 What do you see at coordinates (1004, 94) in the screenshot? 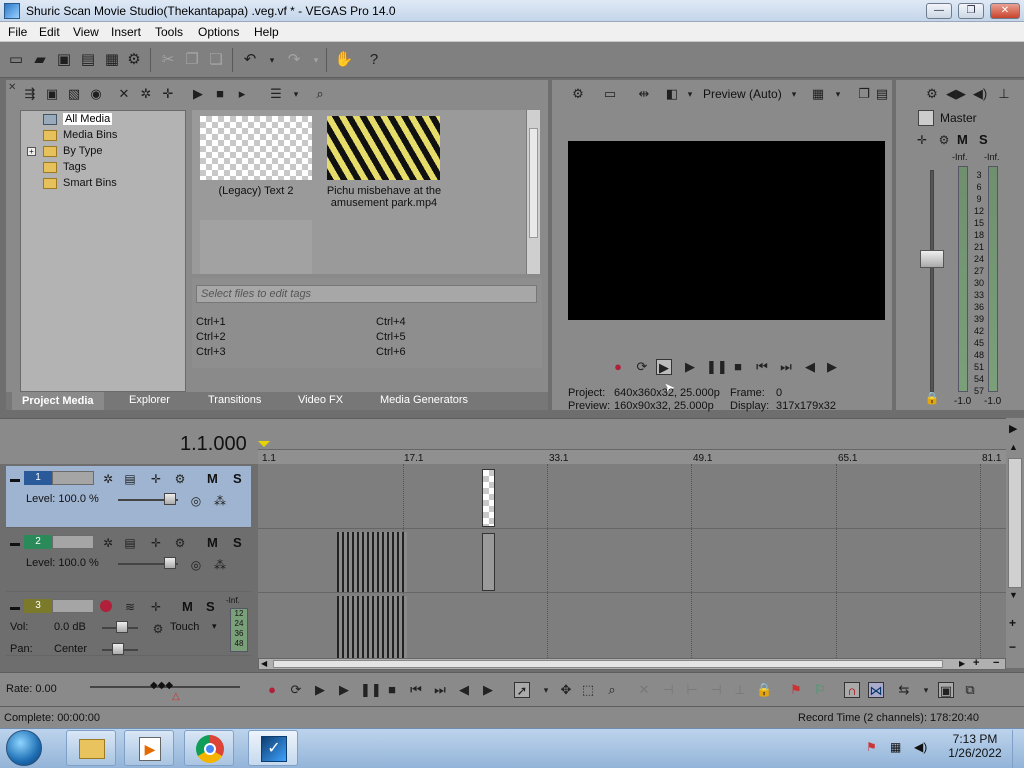
I see `mixer-routing-icon: ⊥` at bounding box center [1004, 94].